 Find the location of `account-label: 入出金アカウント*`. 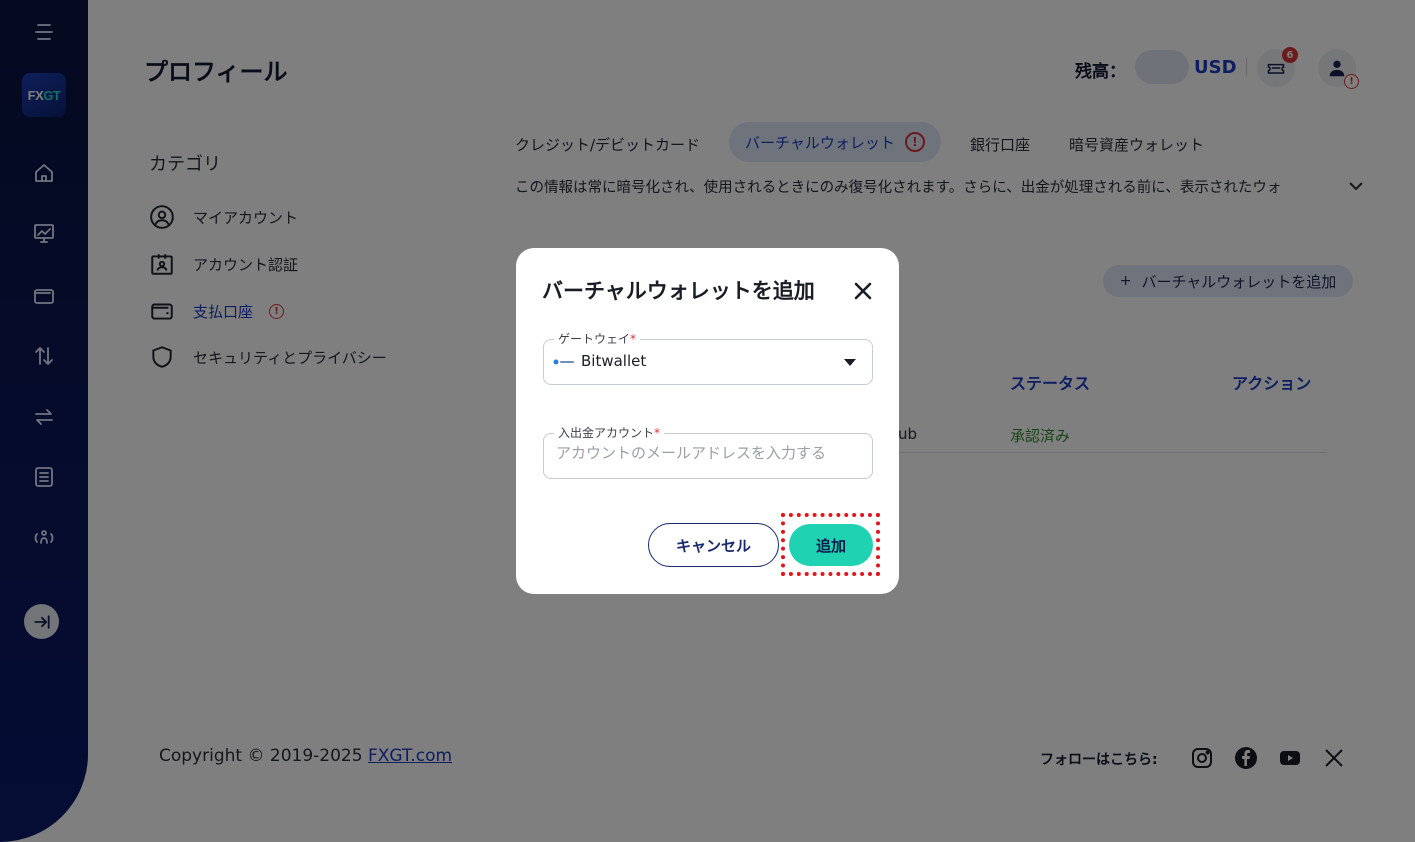

account-label: 入出金アカウント* is located at coordinates (609, 432).